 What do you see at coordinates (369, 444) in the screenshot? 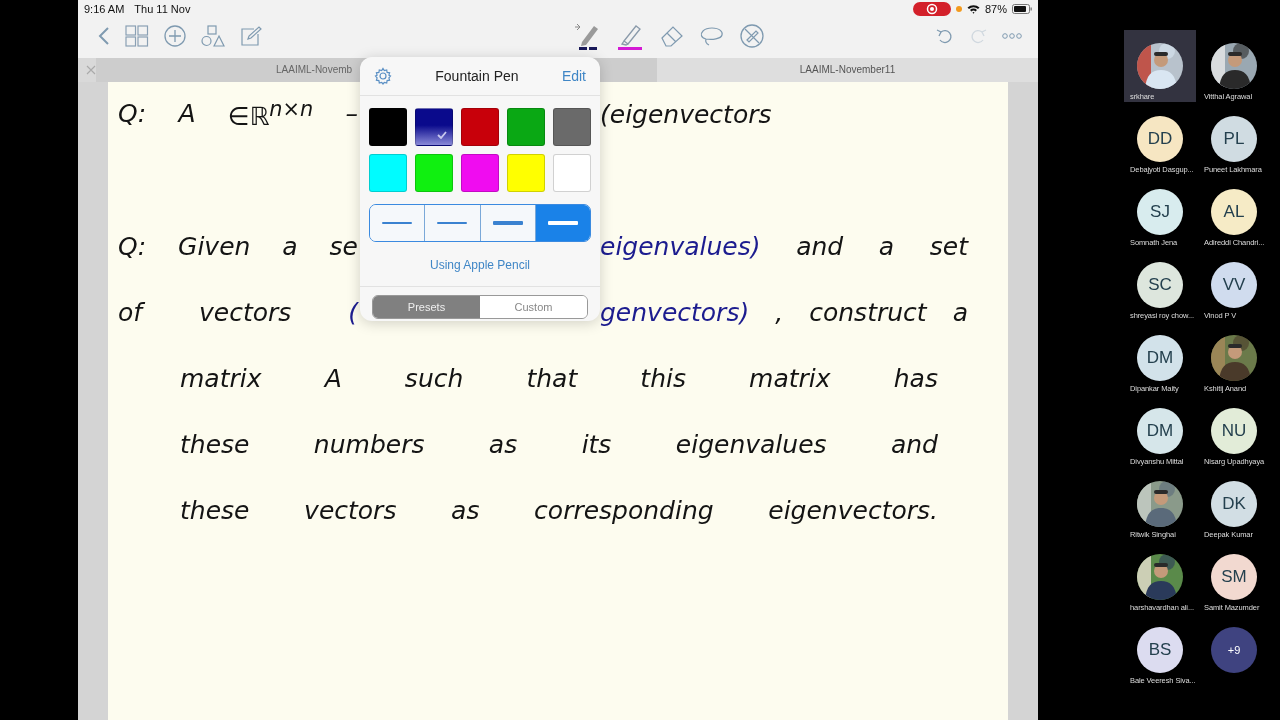
I see `handwritten-word: numbers` at bounding box center [369, 444].